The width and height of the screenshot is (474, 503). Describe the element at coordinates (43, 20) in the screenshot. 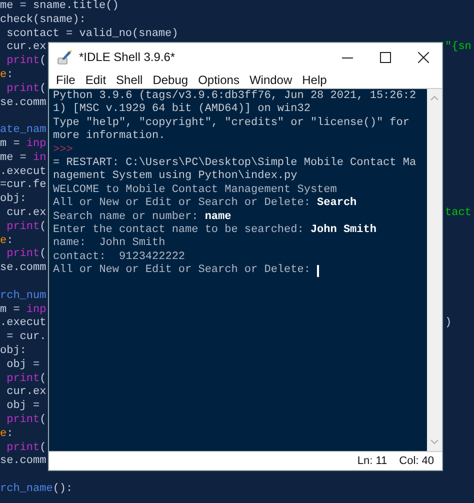

I see `code-line: check(sname):` at that location.